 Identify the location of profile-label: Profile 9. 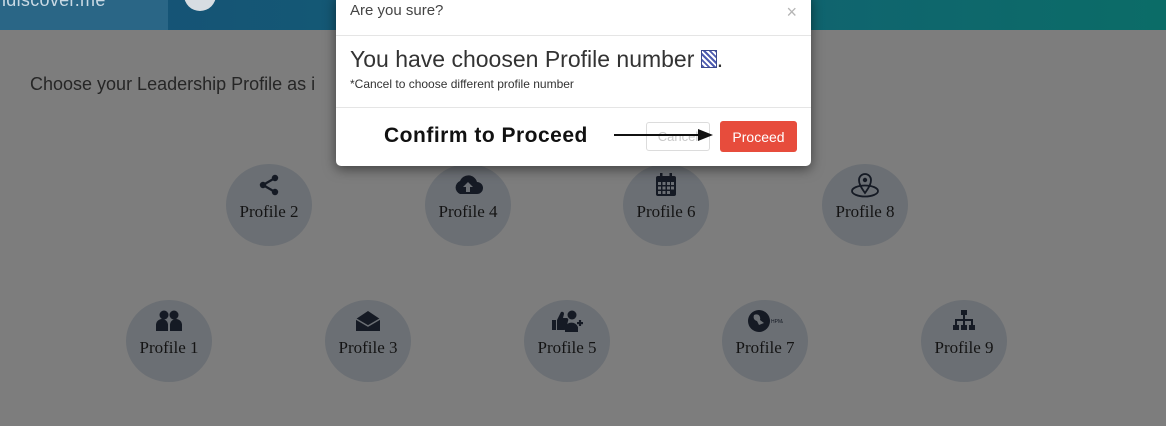
(964, 347).